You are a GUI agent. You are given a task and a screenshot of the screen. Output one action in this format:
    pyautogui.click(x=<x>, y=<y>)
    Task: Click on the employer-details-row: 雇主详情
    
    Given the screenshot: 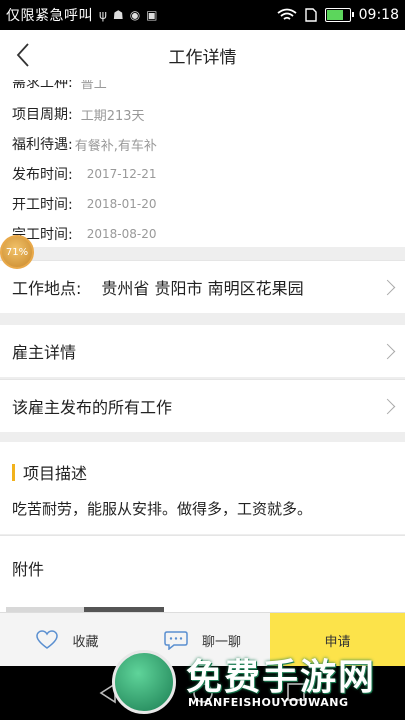 What is the action you would take?
    pyautogui.click(x=202, y=351)
    